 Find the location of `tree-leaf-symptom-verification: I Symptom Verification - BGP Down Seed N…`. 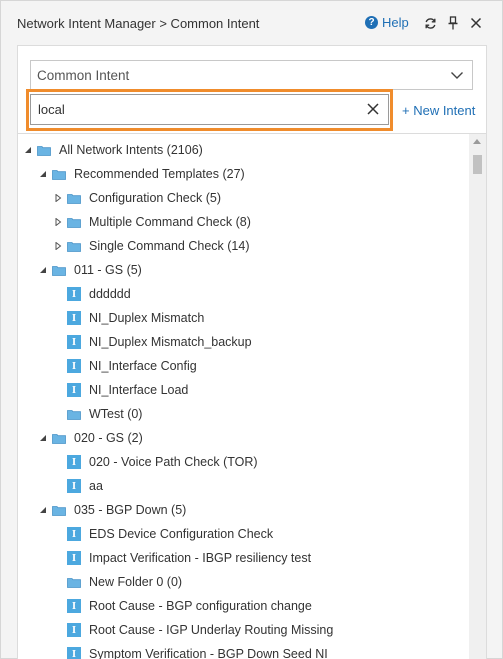

tree-leaf-symptom-verification: I Symptom Verification - BGP Down Seed N… is located at coordinates (197, 650).